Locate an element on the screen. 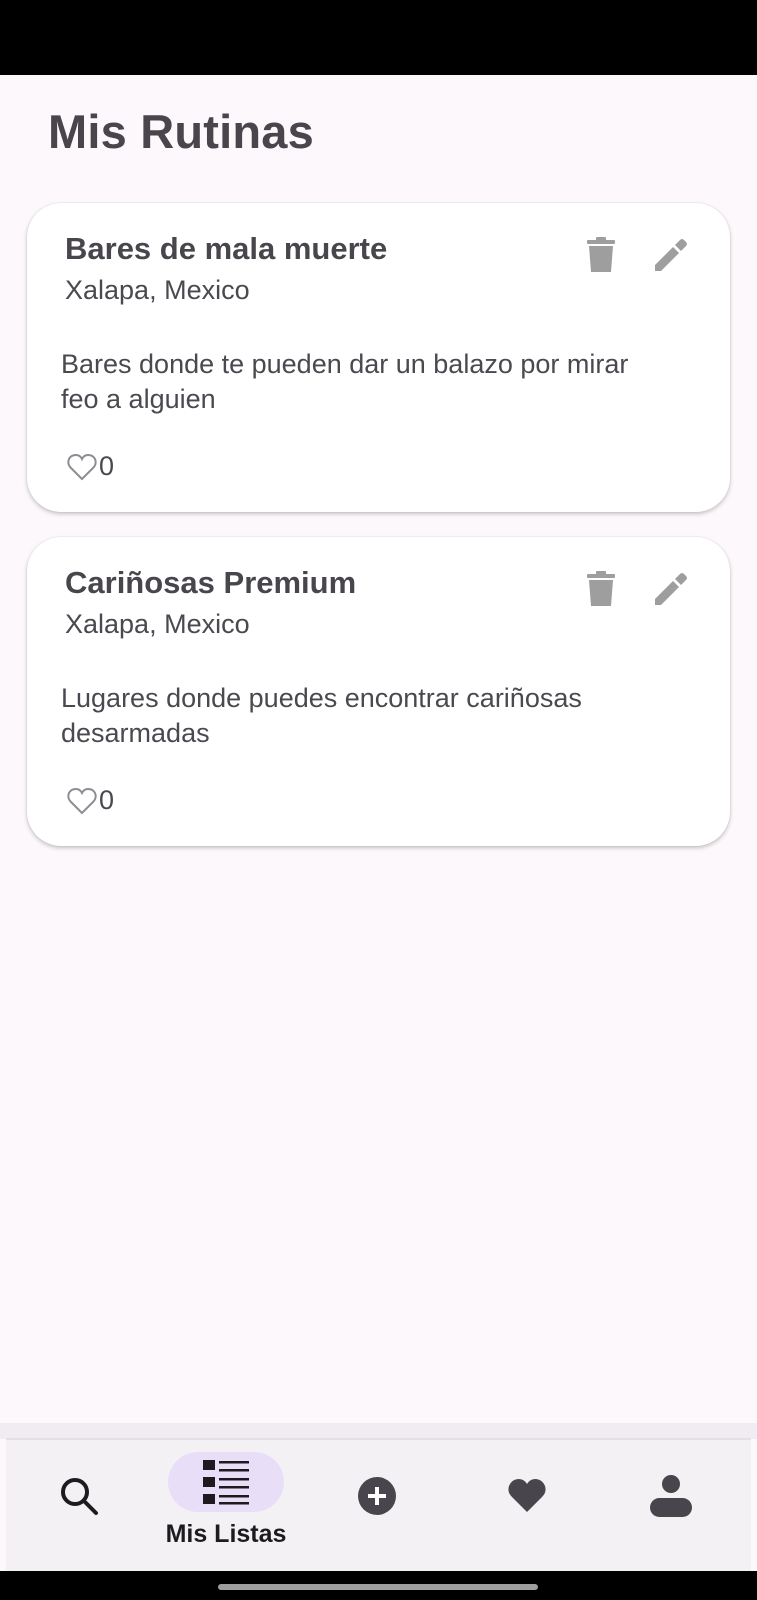 The height and width of the screenshot is (1600, 757). system-gesture-bar is located at coordinates (378, 1585).